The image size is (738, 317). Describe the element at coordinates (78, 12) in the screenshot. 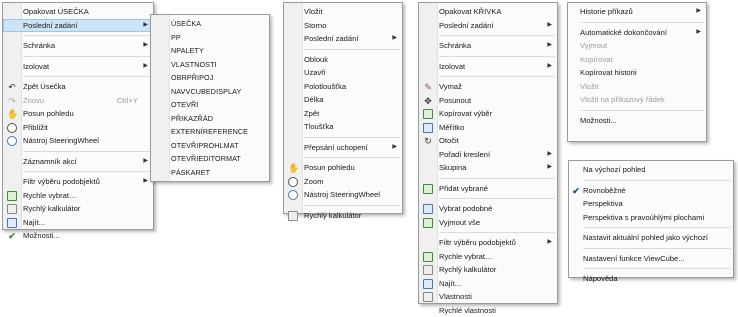

I see `menu-item-repeat-line: Opakovat ÚSEČKA` at that location.